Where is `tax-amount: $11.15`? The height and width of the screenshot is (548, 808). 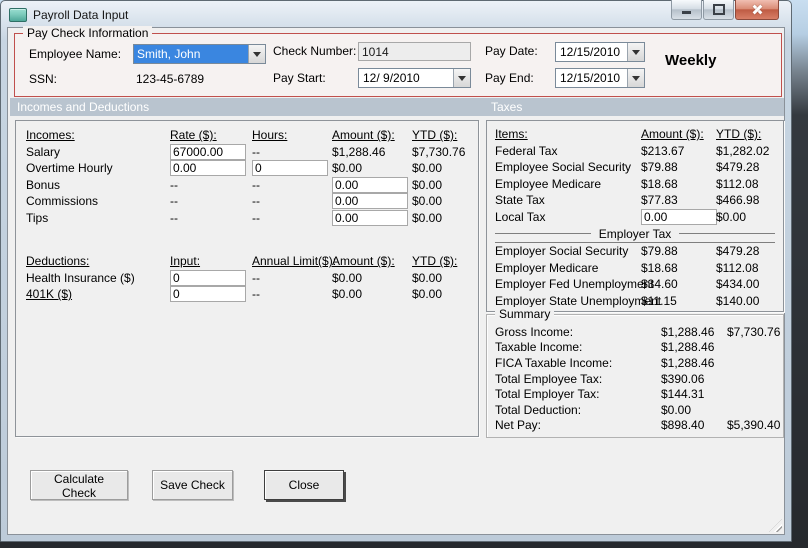 tax-amount: $11.15 is located at coordinates (659, 300).